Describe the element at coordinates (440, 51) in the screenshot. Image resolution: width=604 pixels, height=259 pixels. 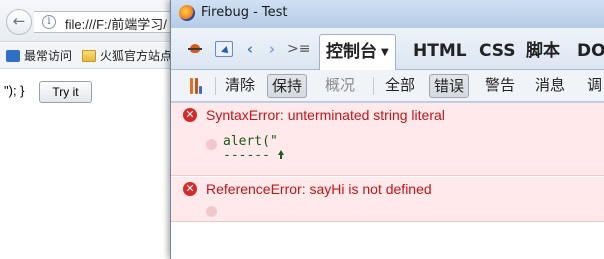
I see `tab-html: HTML` at that location.